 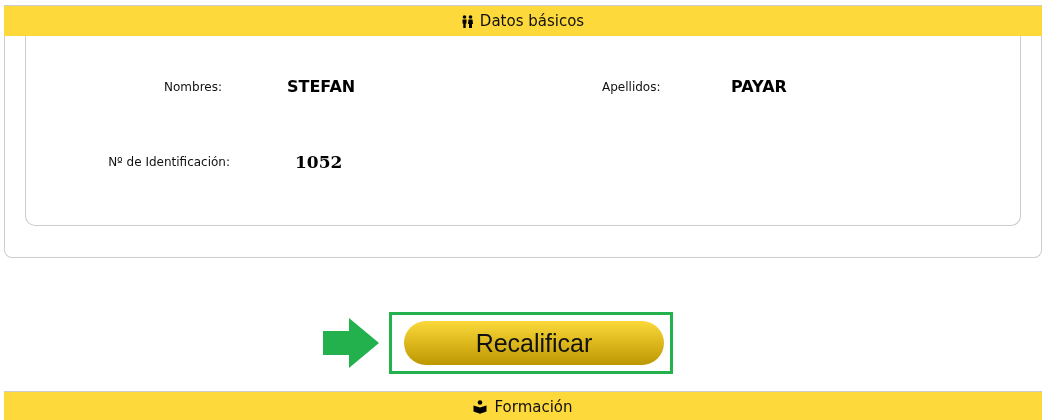 What do you see at coordinates (523, 405) in the screenshot?
I see `section-header: Formación` at bounding box center [523, 405].